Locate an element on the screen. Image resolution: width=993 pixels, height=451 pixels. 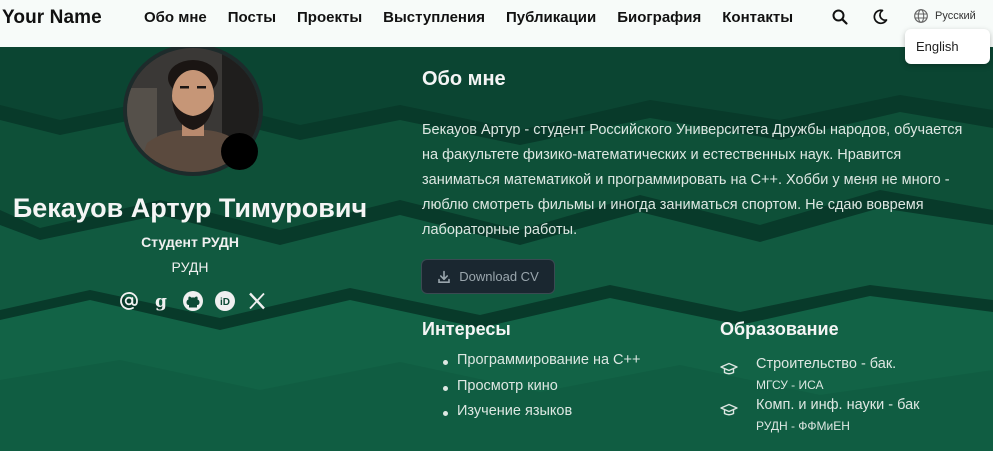
at-icon is located at coordinates (129, 301).